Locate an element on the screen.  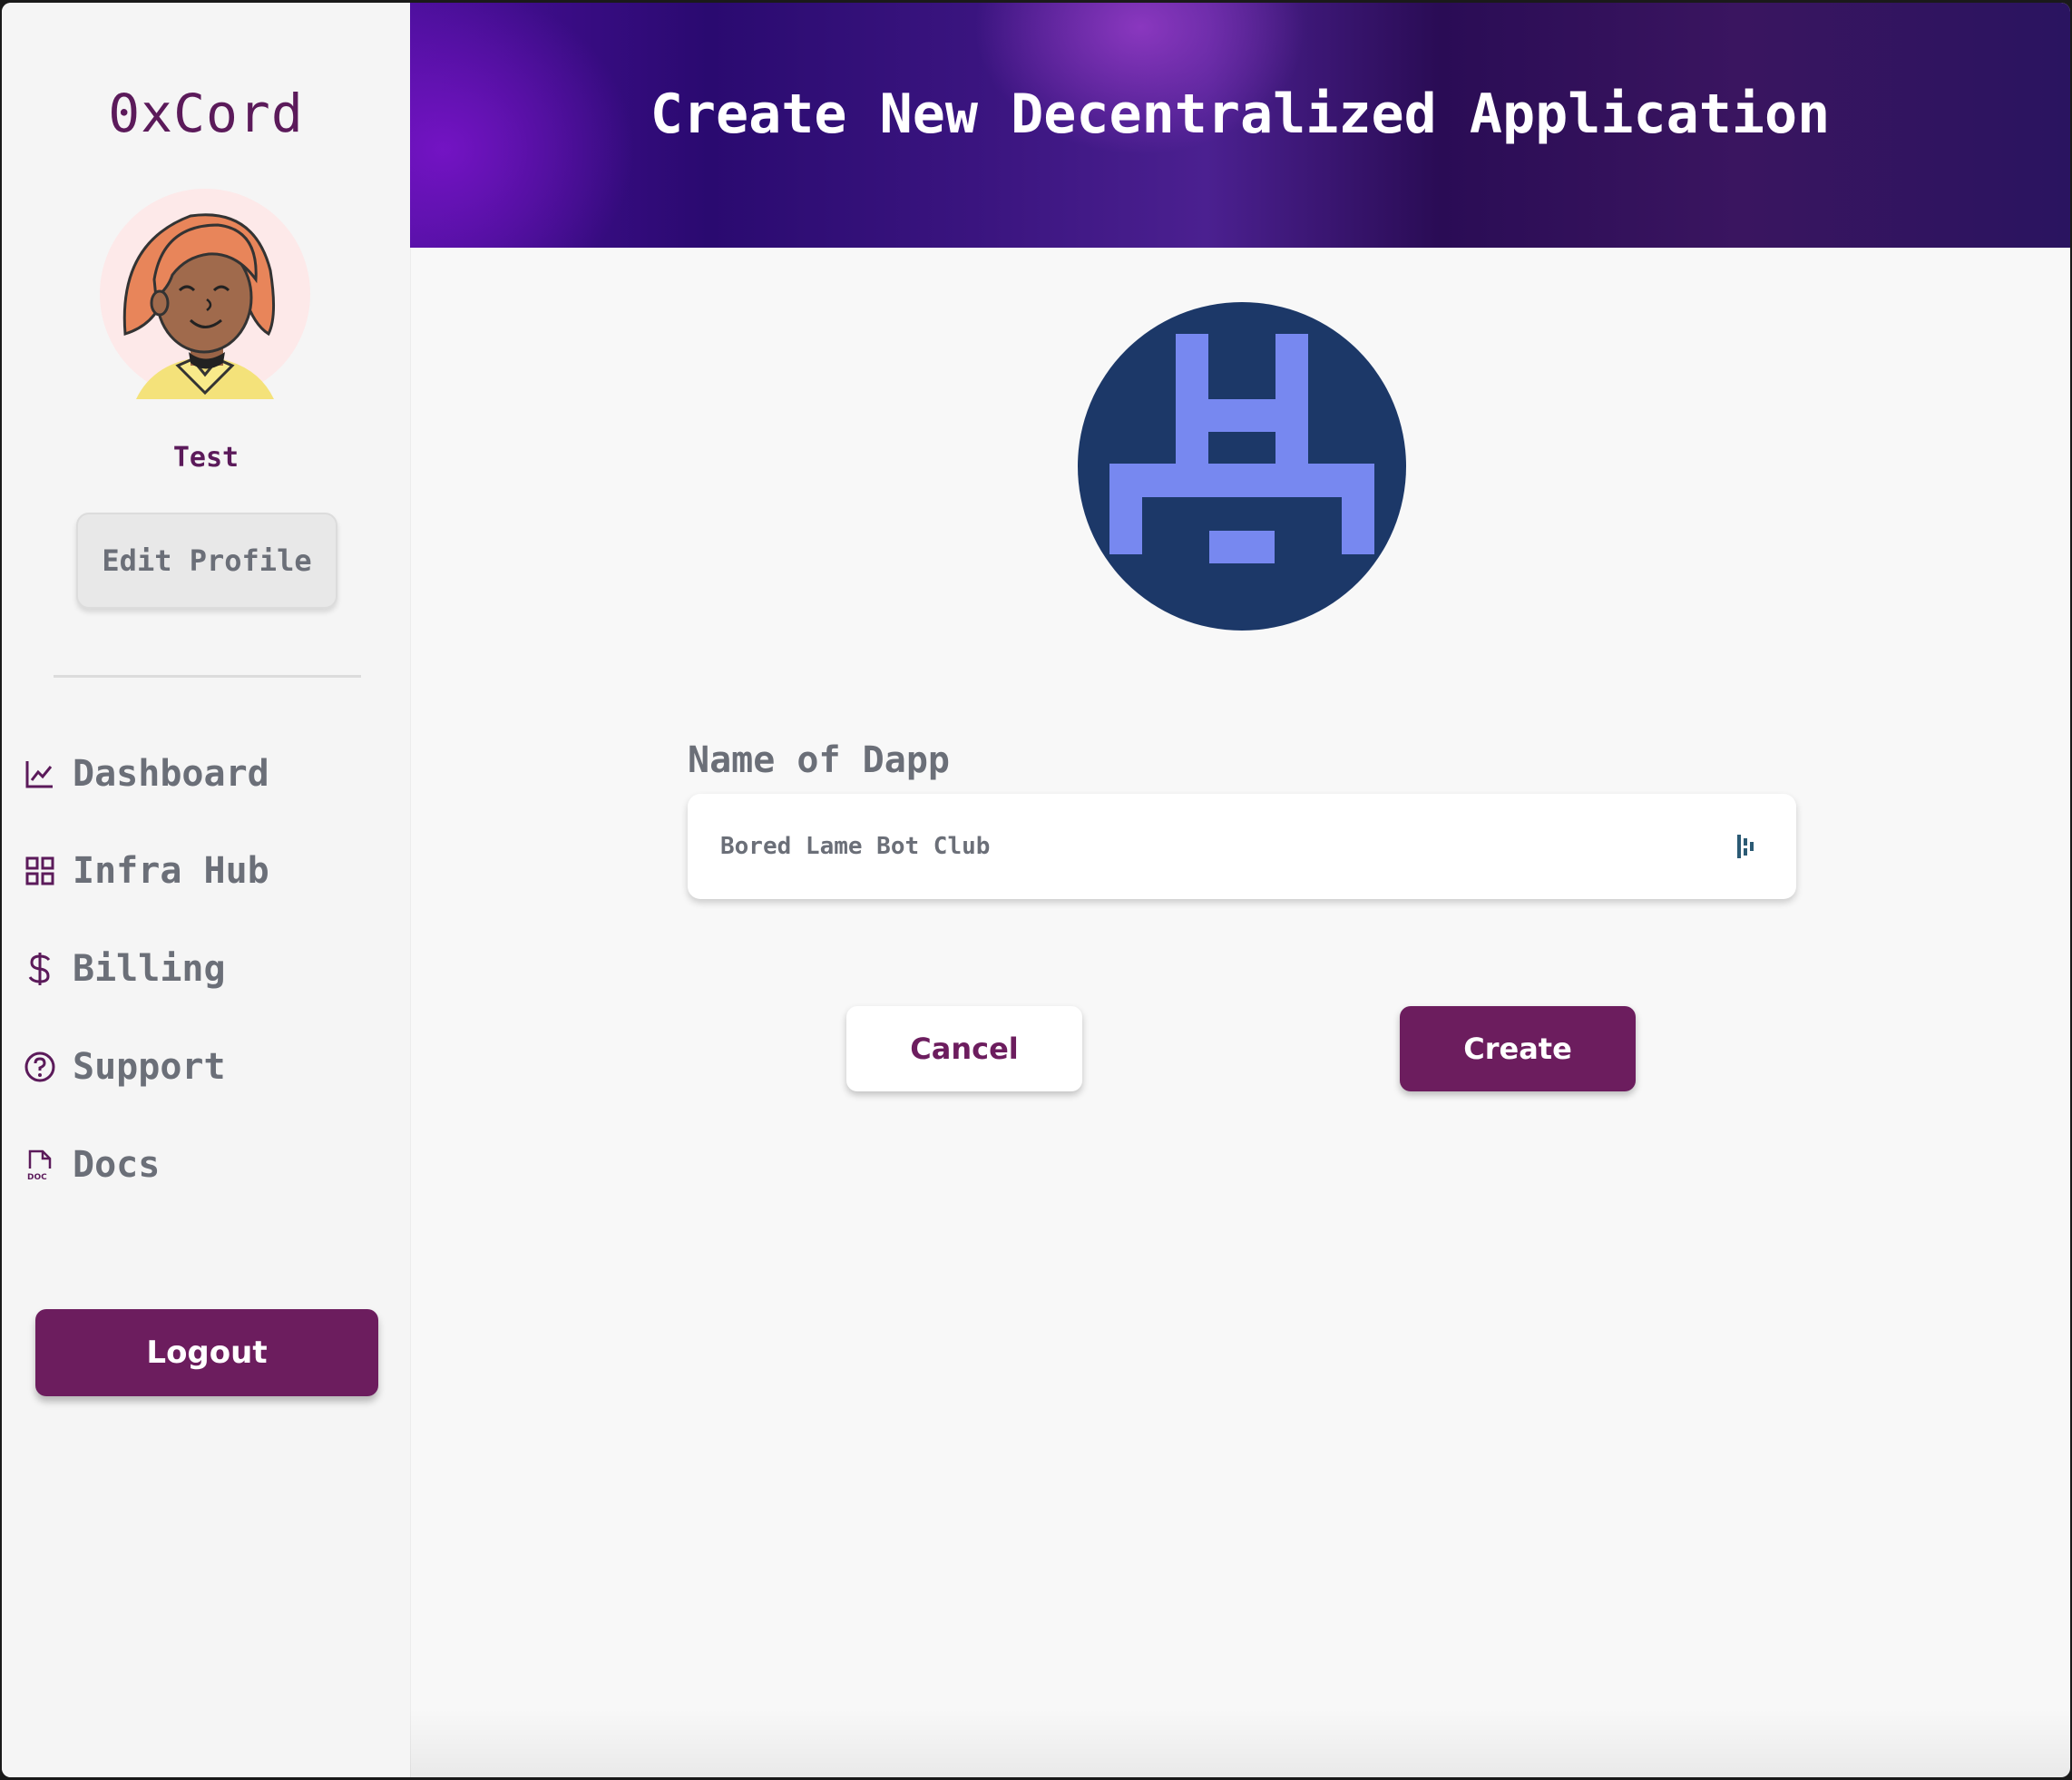
sidebar-item-billing: Billing is located at coordinates (203, 969).